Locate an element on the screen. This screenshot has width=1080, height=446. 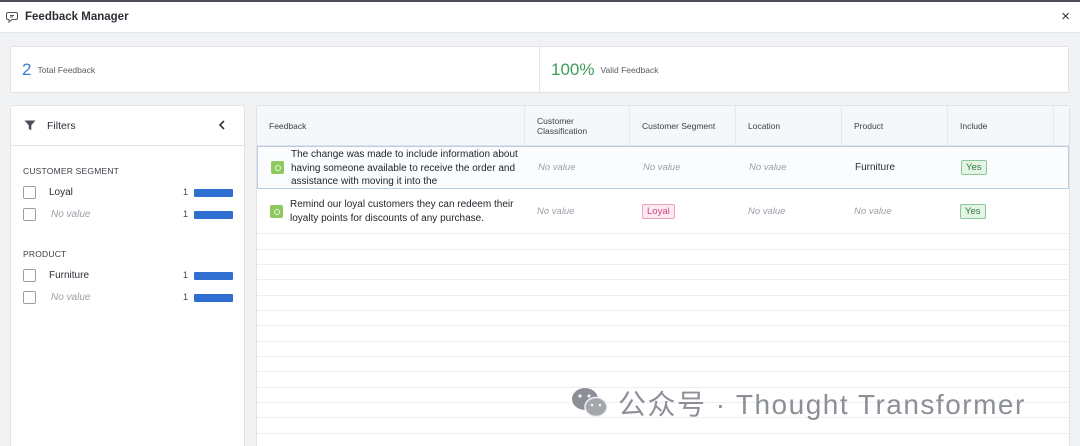
filter-group-title-product: PRODUCT is located at coordinates (45, 254).